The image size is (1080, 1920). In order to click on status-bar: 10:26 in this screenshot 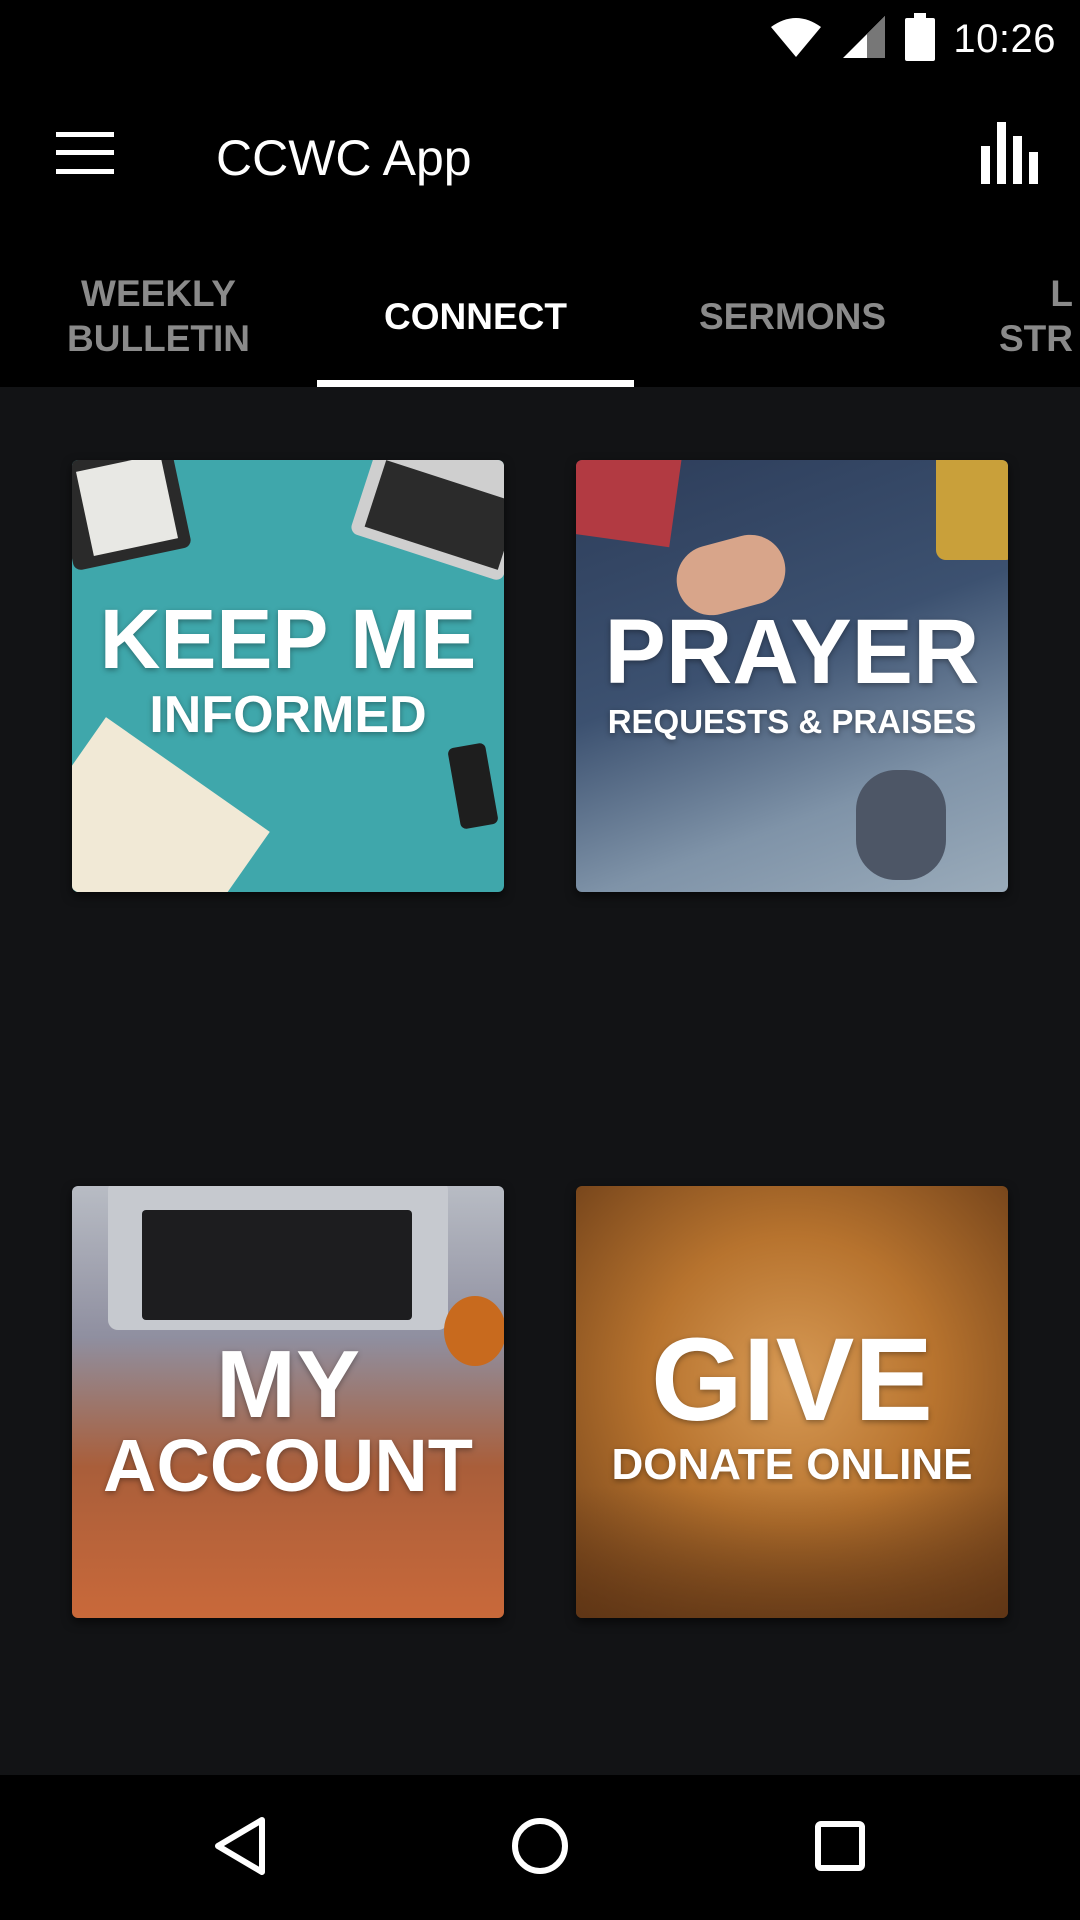, I will do `click(540, 37)`.